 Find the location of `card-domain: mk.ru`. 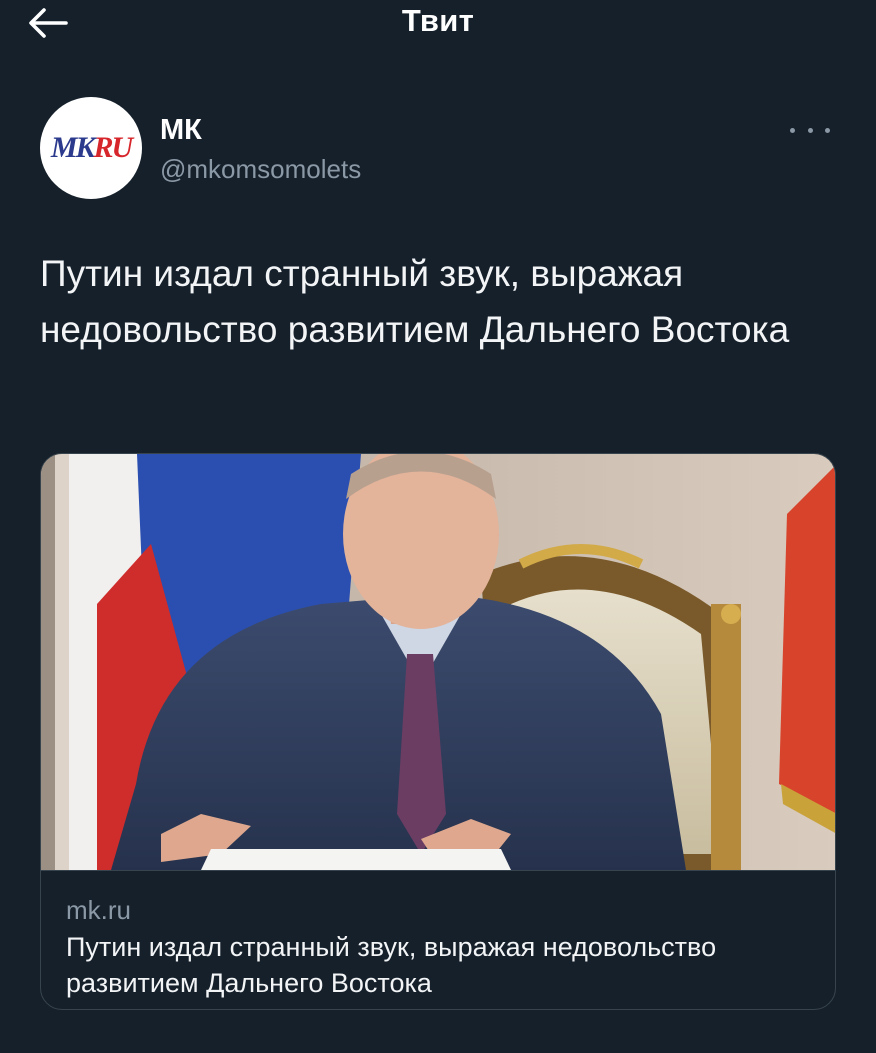

card-domain: mk.ru is located at coordinates (98, 910).